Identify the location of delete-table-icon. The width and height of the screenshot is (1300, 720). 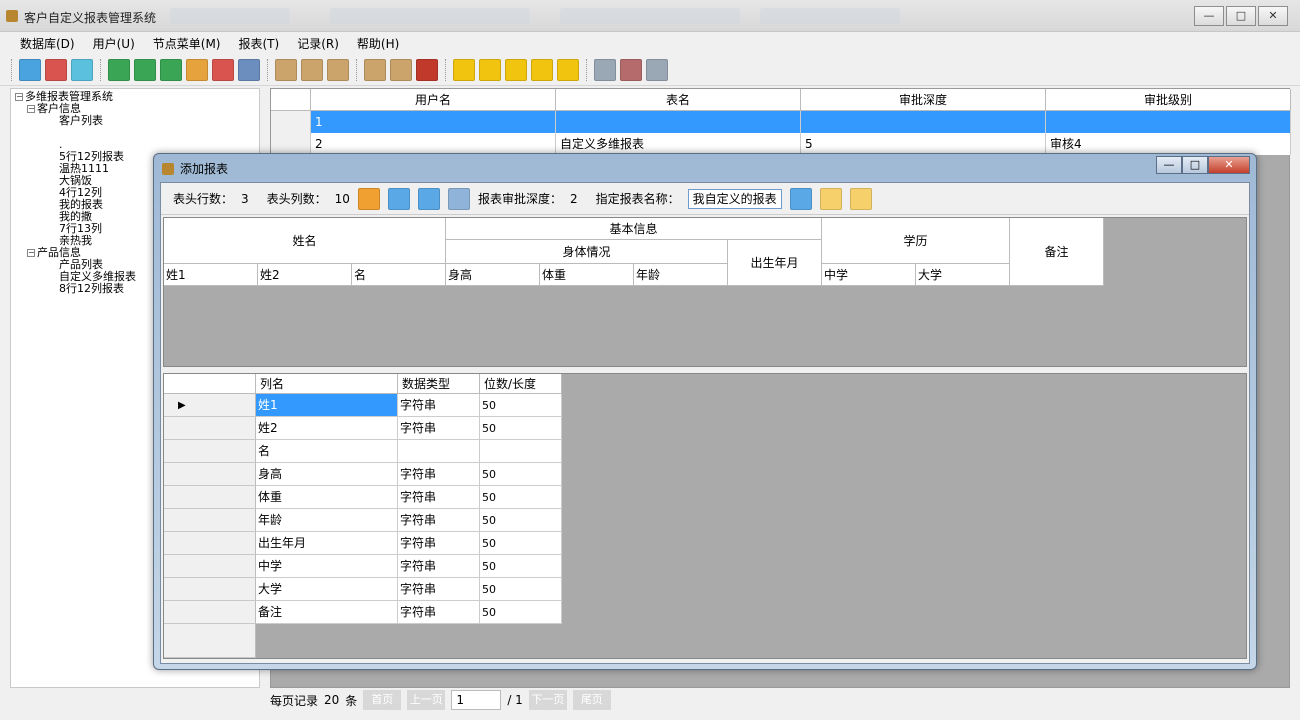
(56, 69).